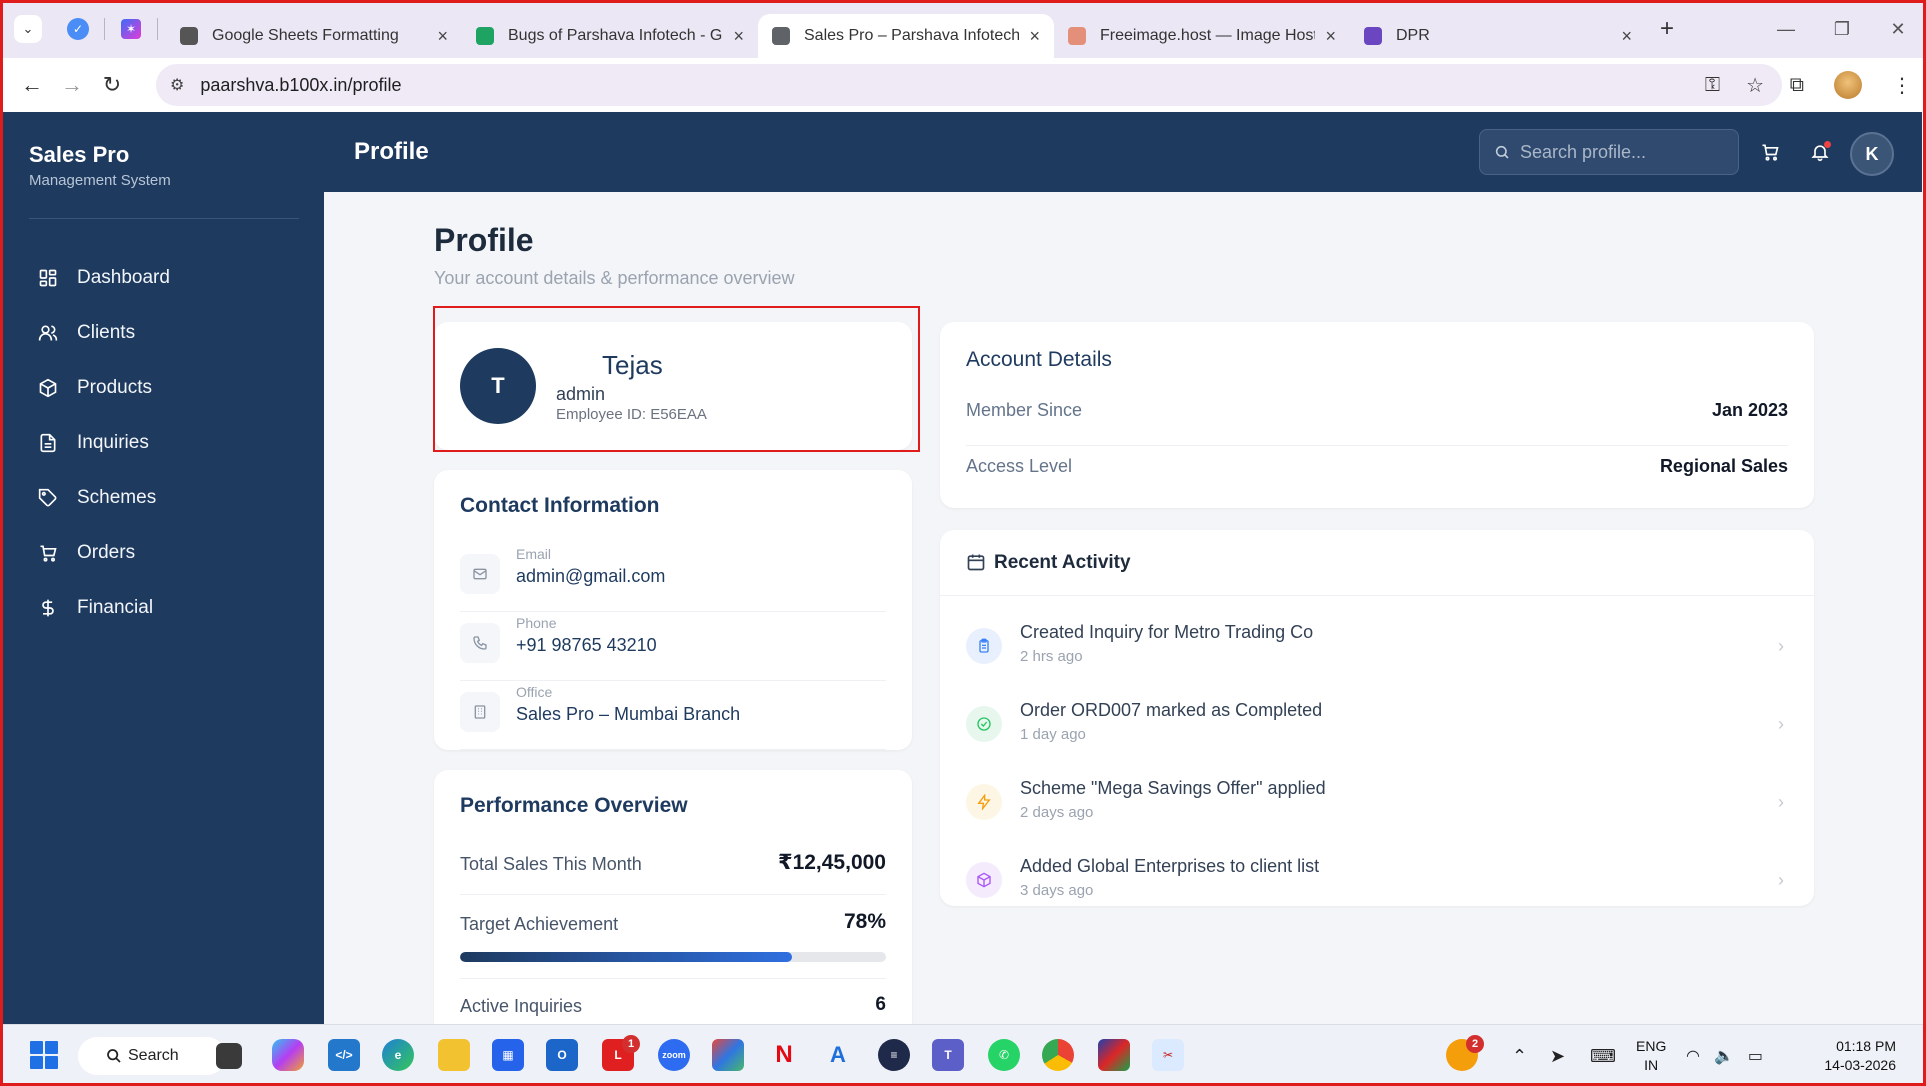 The height and width of the screenshot is (1086, 1926). What do you see at coordinates (562, 1055) in the screenshot?
I see `outlook-icon: O` at bounding box center [562, 1055].